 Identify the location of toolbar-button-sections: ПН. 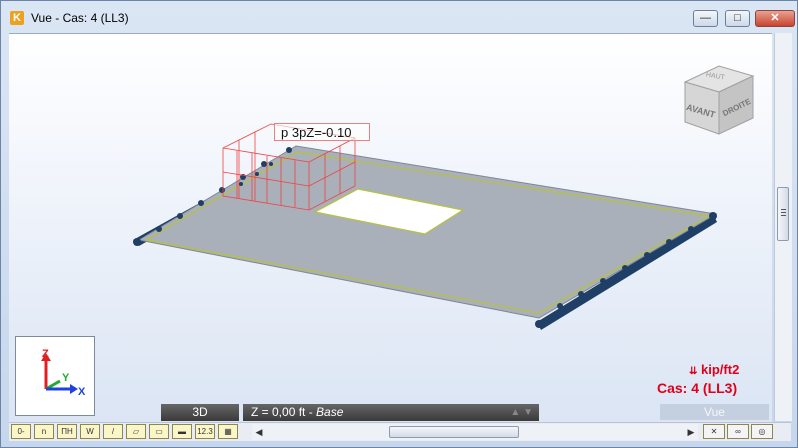
(67, 431).